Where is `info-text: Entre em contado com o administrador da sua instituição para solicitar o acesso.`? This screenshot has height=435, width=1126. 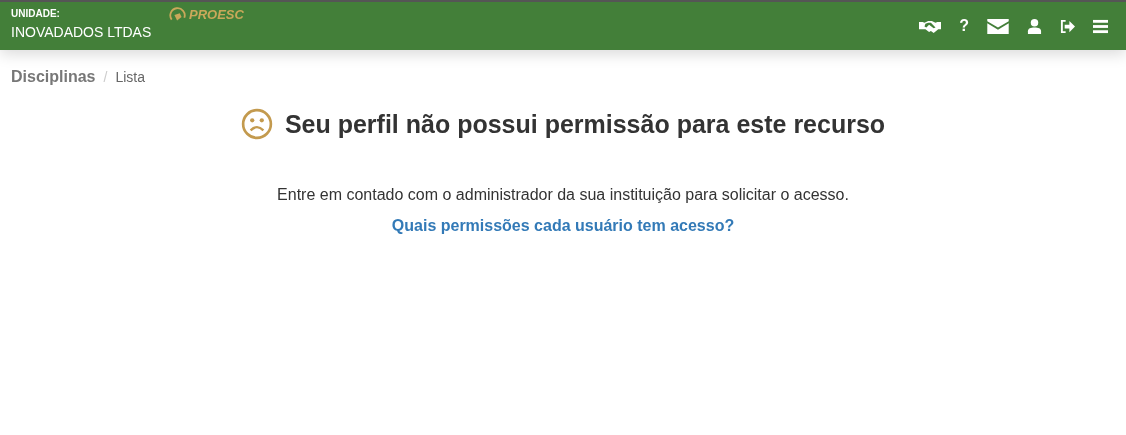 info-text: Entre em contado com o administrador da sua instituição para solicitar o acesso. is located at coordinates (563, 195).